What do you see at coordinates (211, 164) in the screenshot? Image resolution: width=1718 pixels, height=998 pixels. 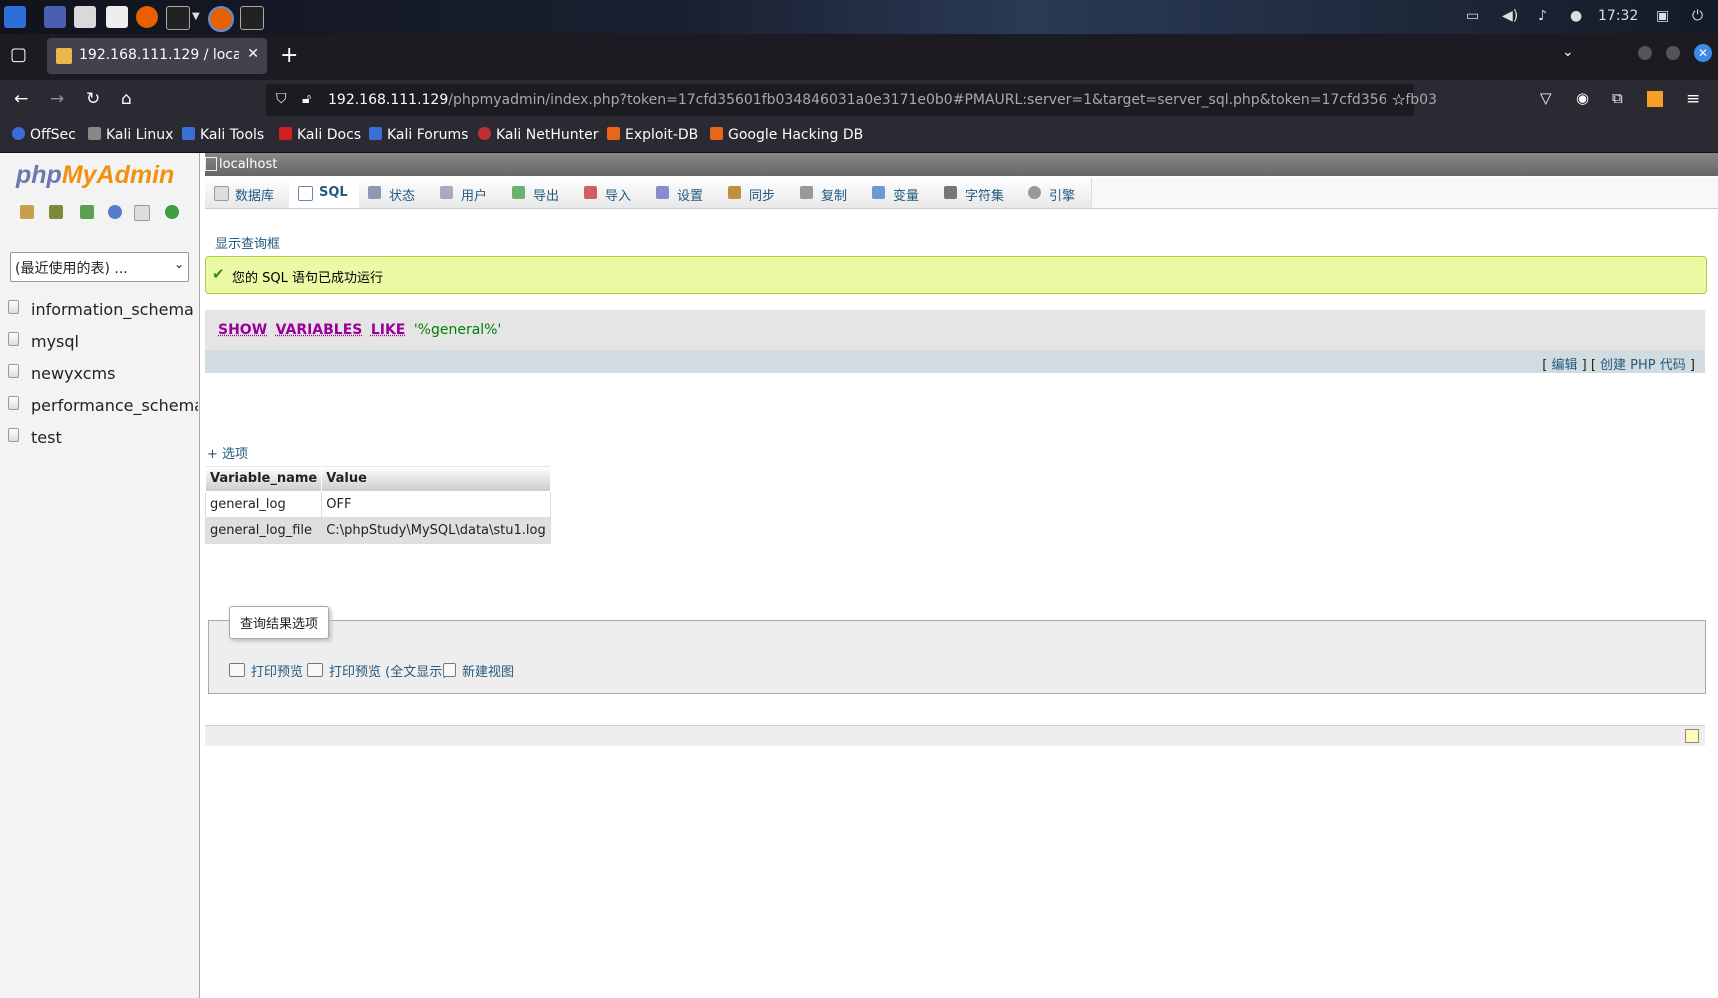 I see `server-icon` at bounding box center [211, 164].